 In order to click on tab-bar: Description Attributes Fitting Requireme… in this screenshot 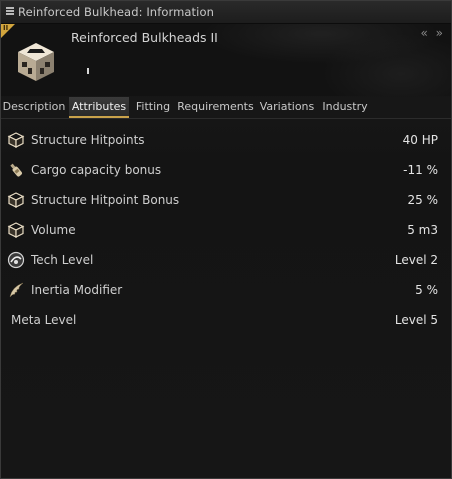, I will do `click(226, 108)`.